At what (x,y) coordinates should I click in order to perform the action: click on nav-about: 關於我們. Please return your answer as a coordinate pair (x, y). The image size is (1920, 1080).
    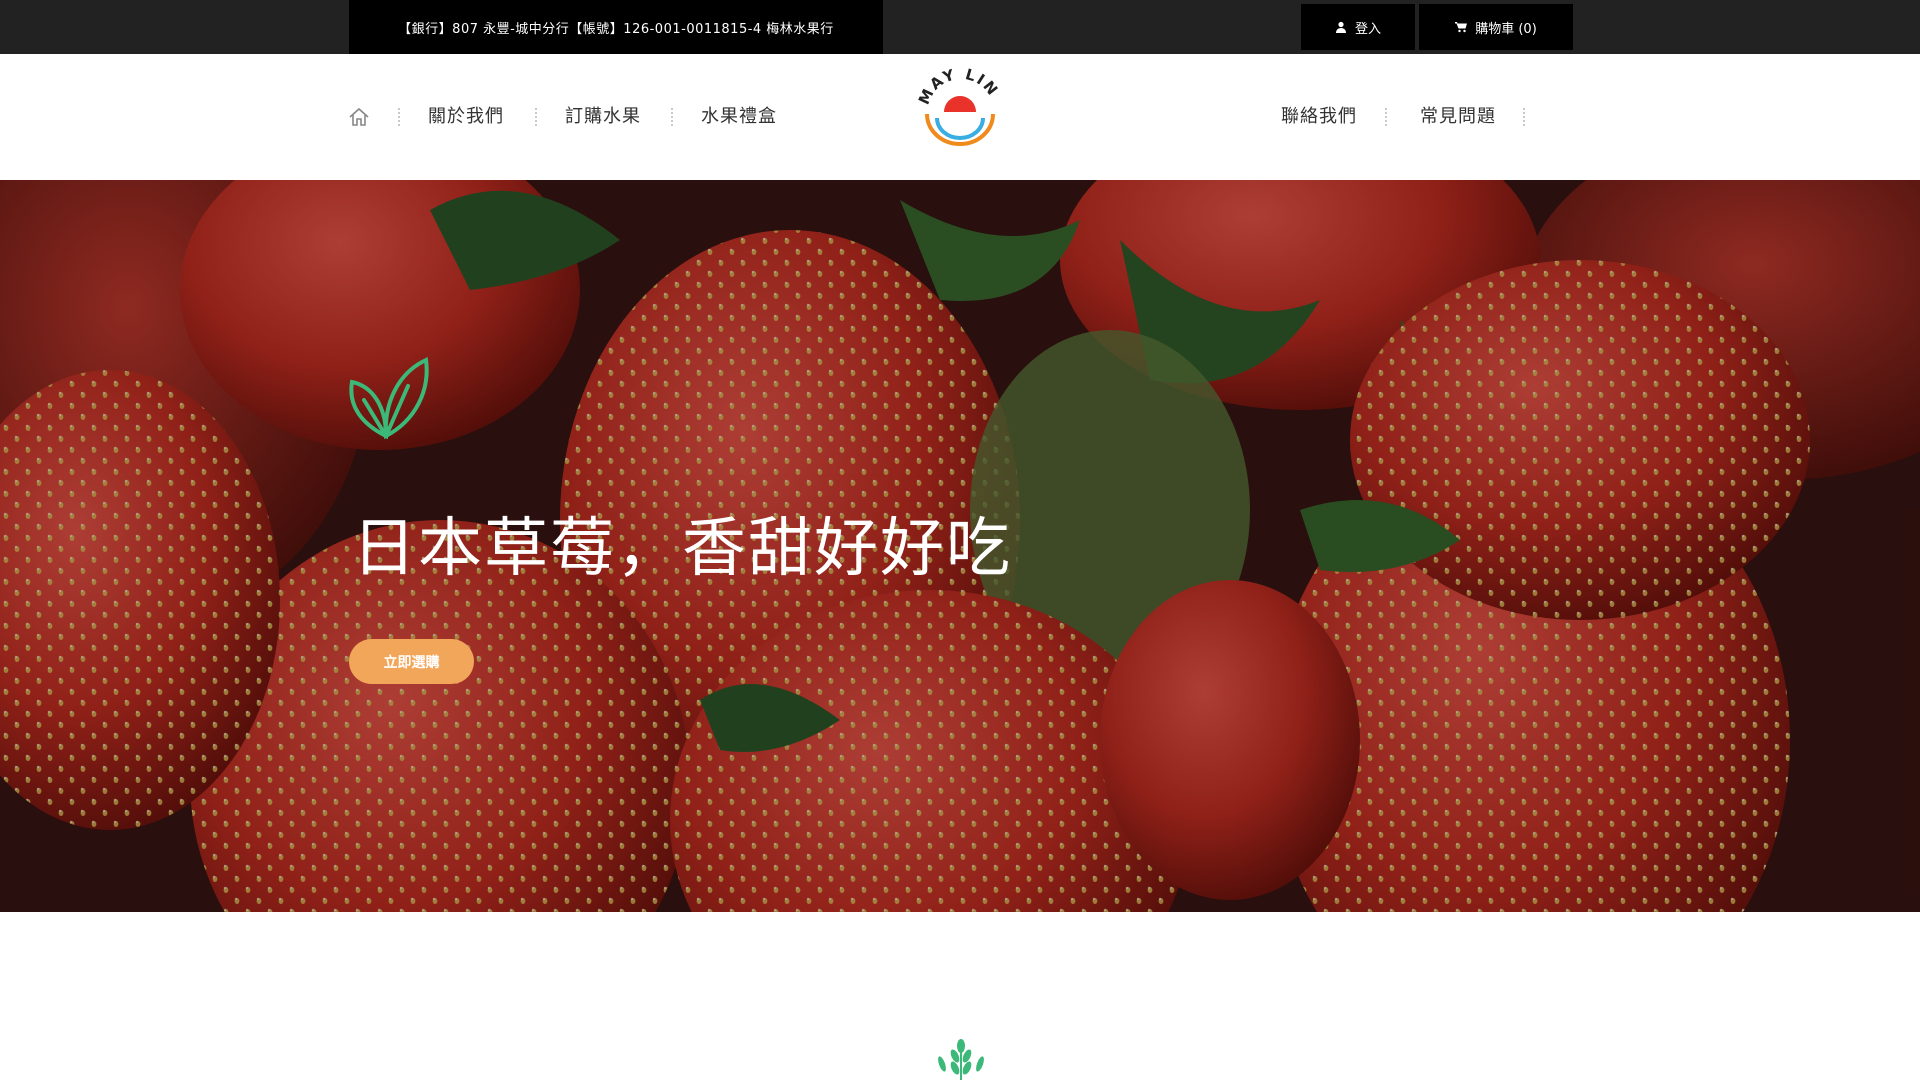
    Looking at the image, I should click on (466, 117).